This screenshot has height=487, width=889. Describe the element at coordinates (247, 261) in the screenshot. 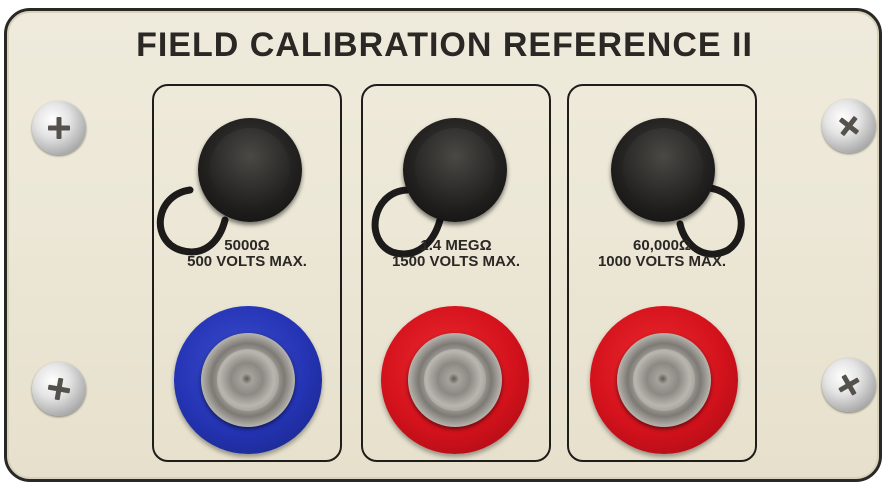

I see `bay-1-max-voltage: 500 VOLTS MAX.` at that location.